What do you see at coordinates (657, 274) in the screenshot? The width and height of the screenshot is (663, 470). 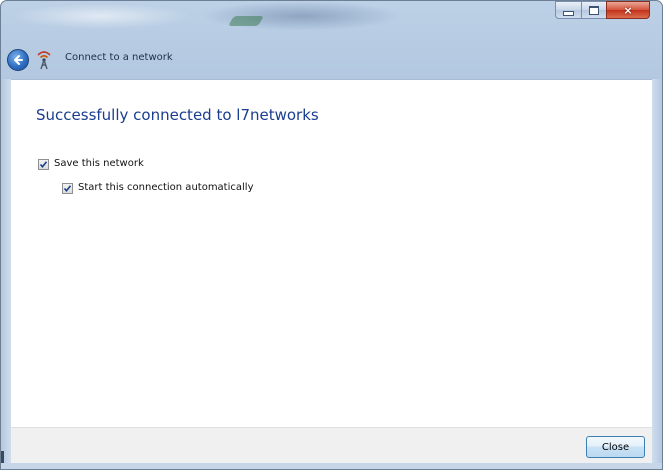 I see `window-right-border` at bounding box center [657, 274].